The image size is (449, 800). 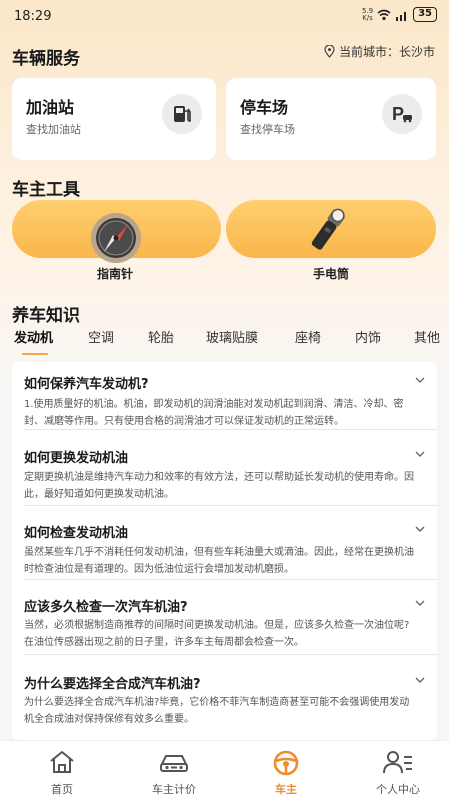 What do you see at coordinates (86, 384) in the screenshot?
I see `article-title: 如何保养汽车发动机?` at bounding box center [86, 384].